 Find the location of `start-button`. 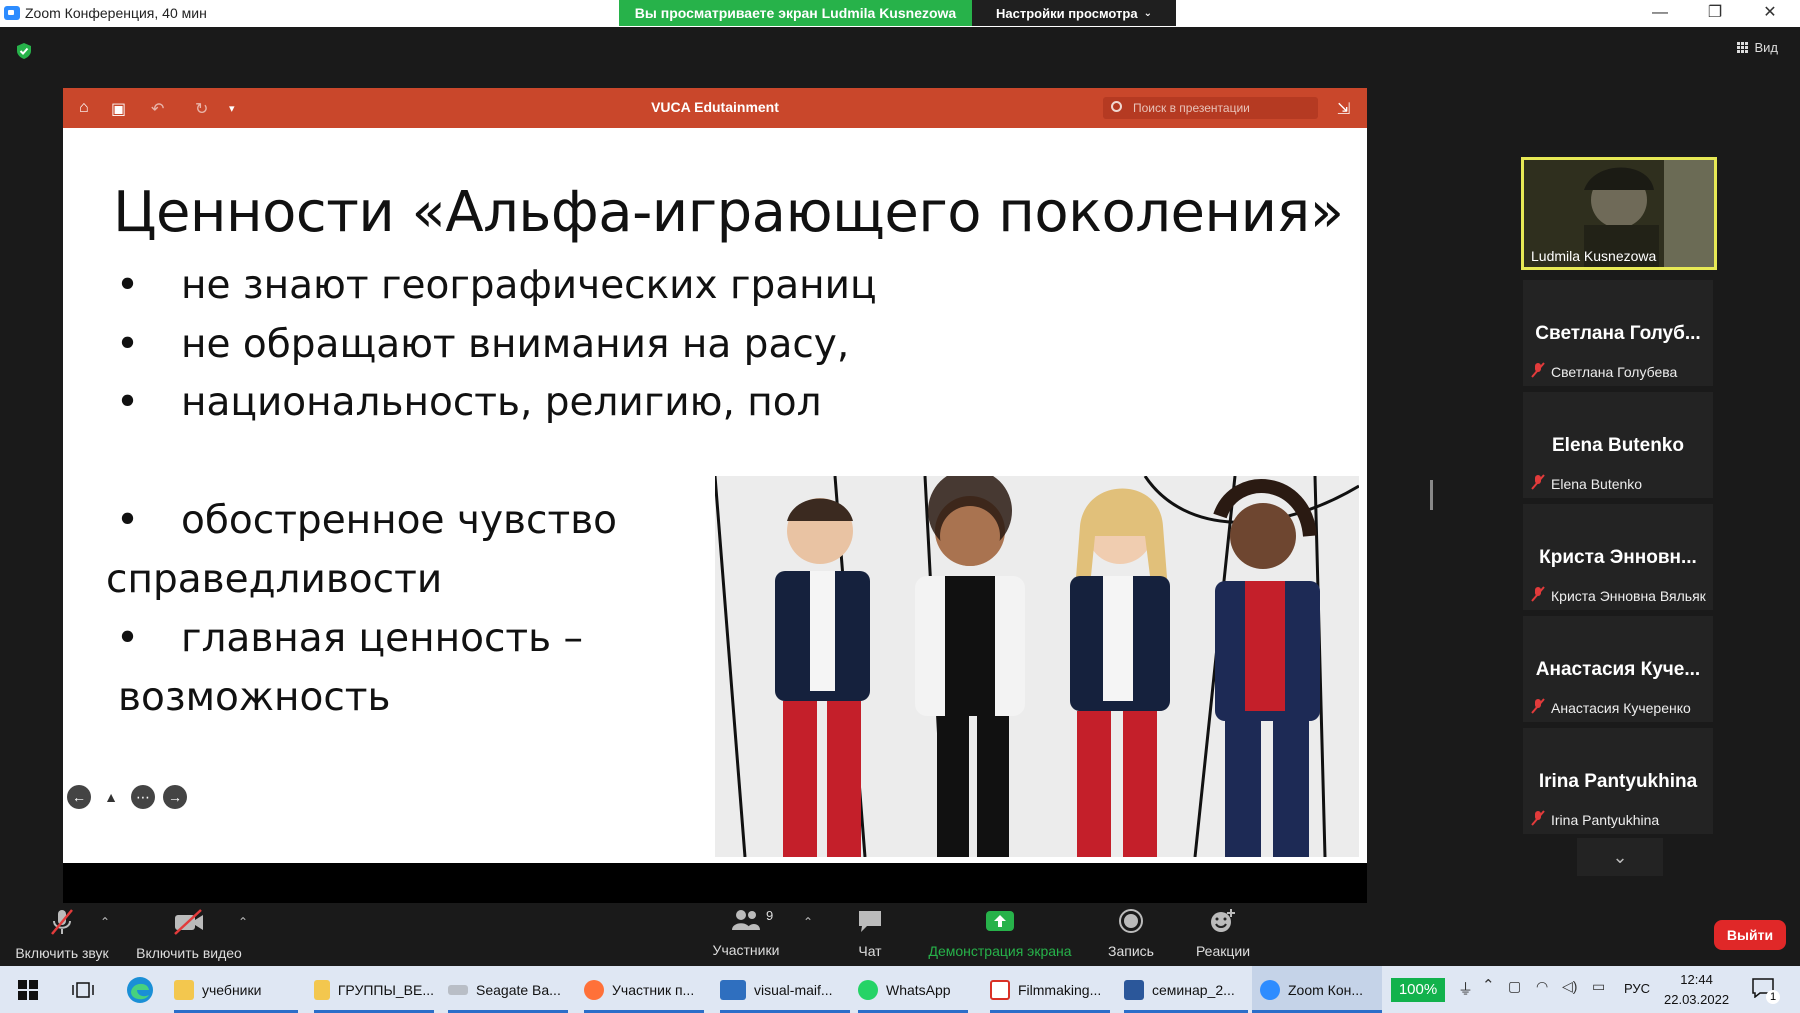

start-button is located at coordinates (29, 989).